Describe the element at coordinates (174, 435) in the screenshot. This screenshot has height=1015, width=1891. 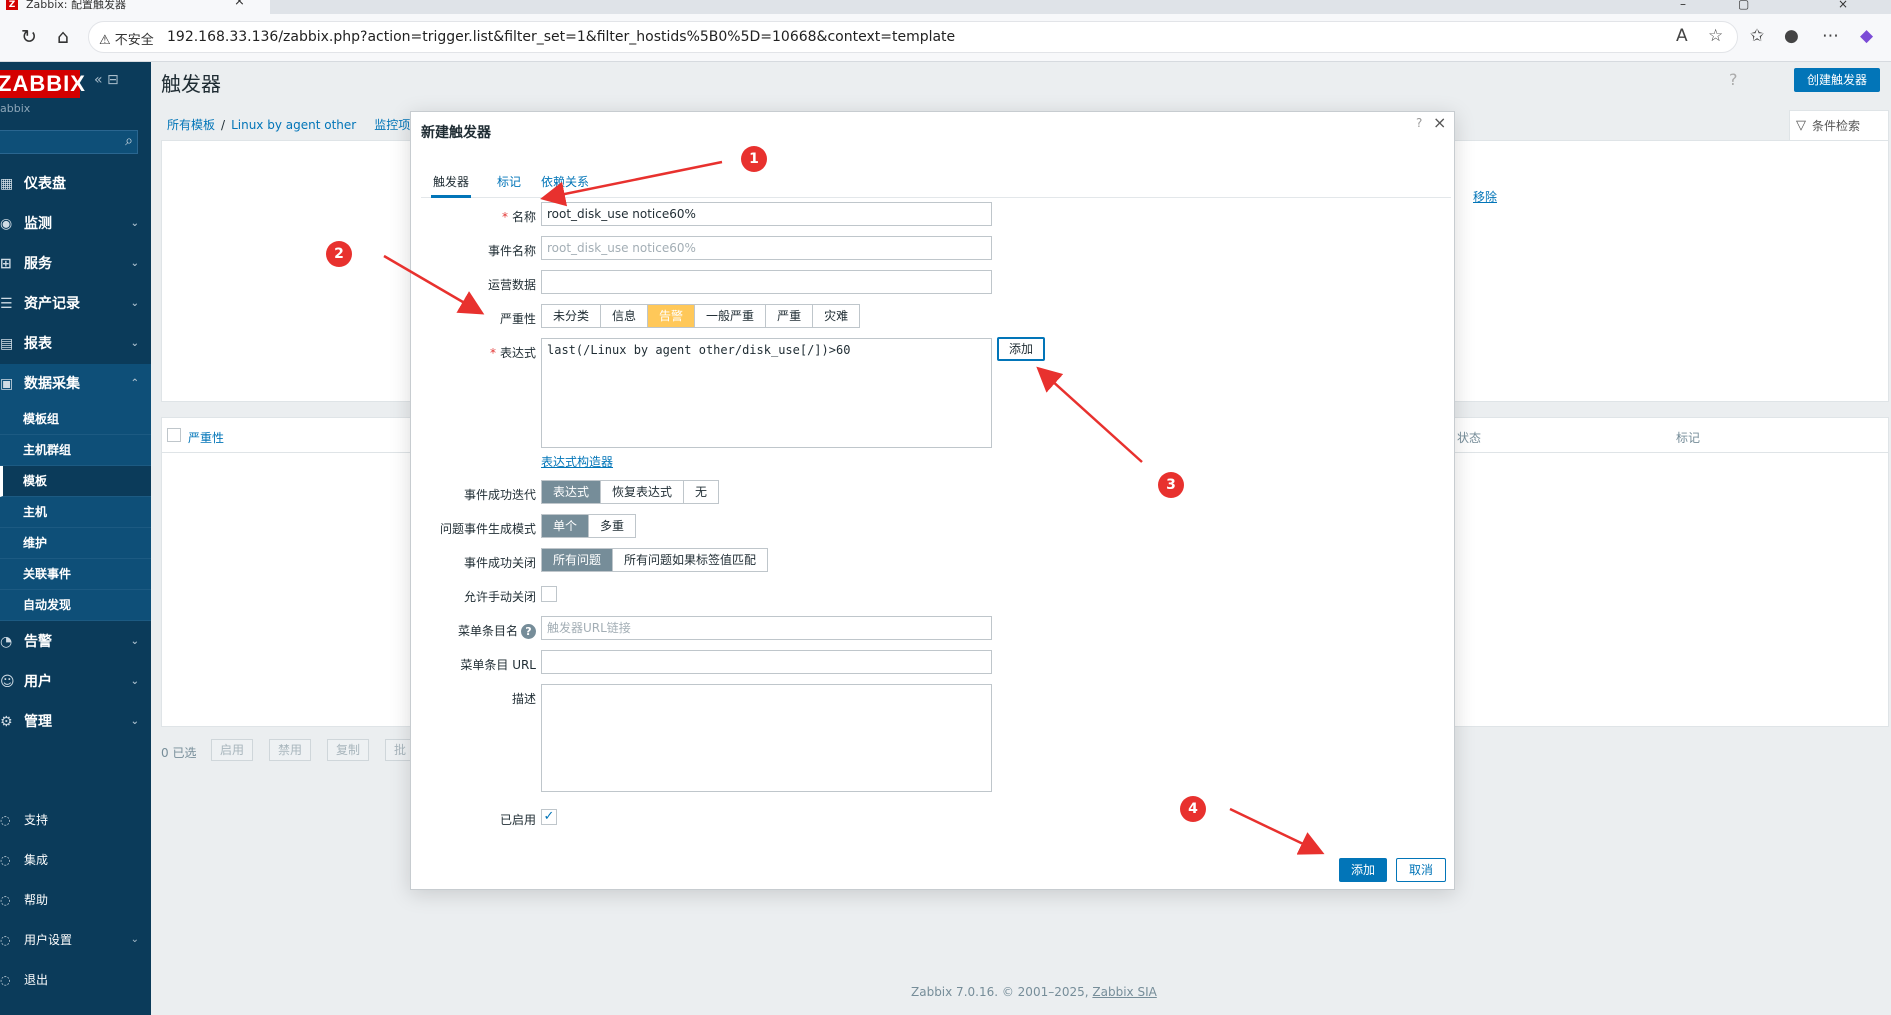
I see `select-all-checkbox` at that location.